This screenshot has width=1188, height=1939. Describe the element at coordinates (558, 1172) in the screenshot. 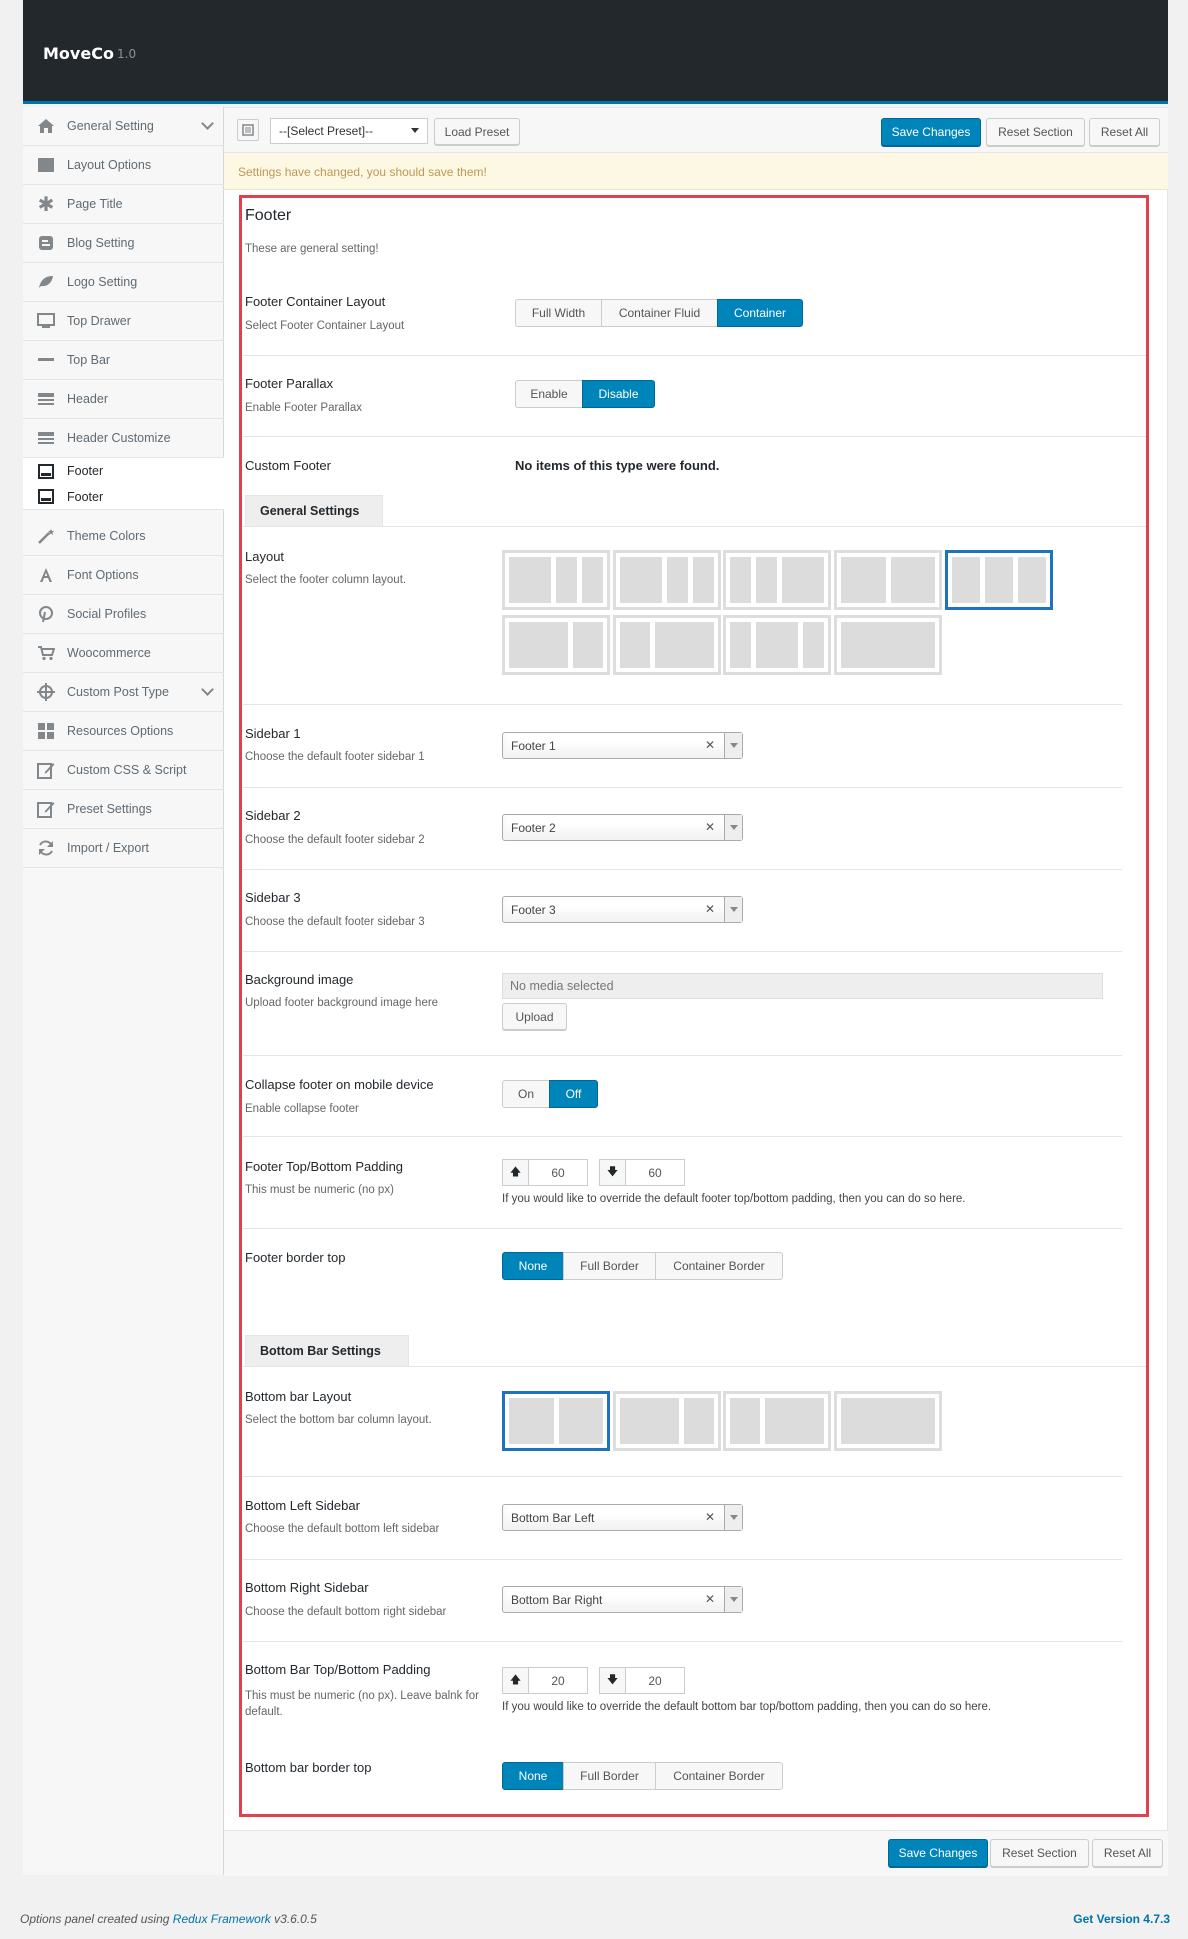

I see `padding-top-input: 60` at that location.